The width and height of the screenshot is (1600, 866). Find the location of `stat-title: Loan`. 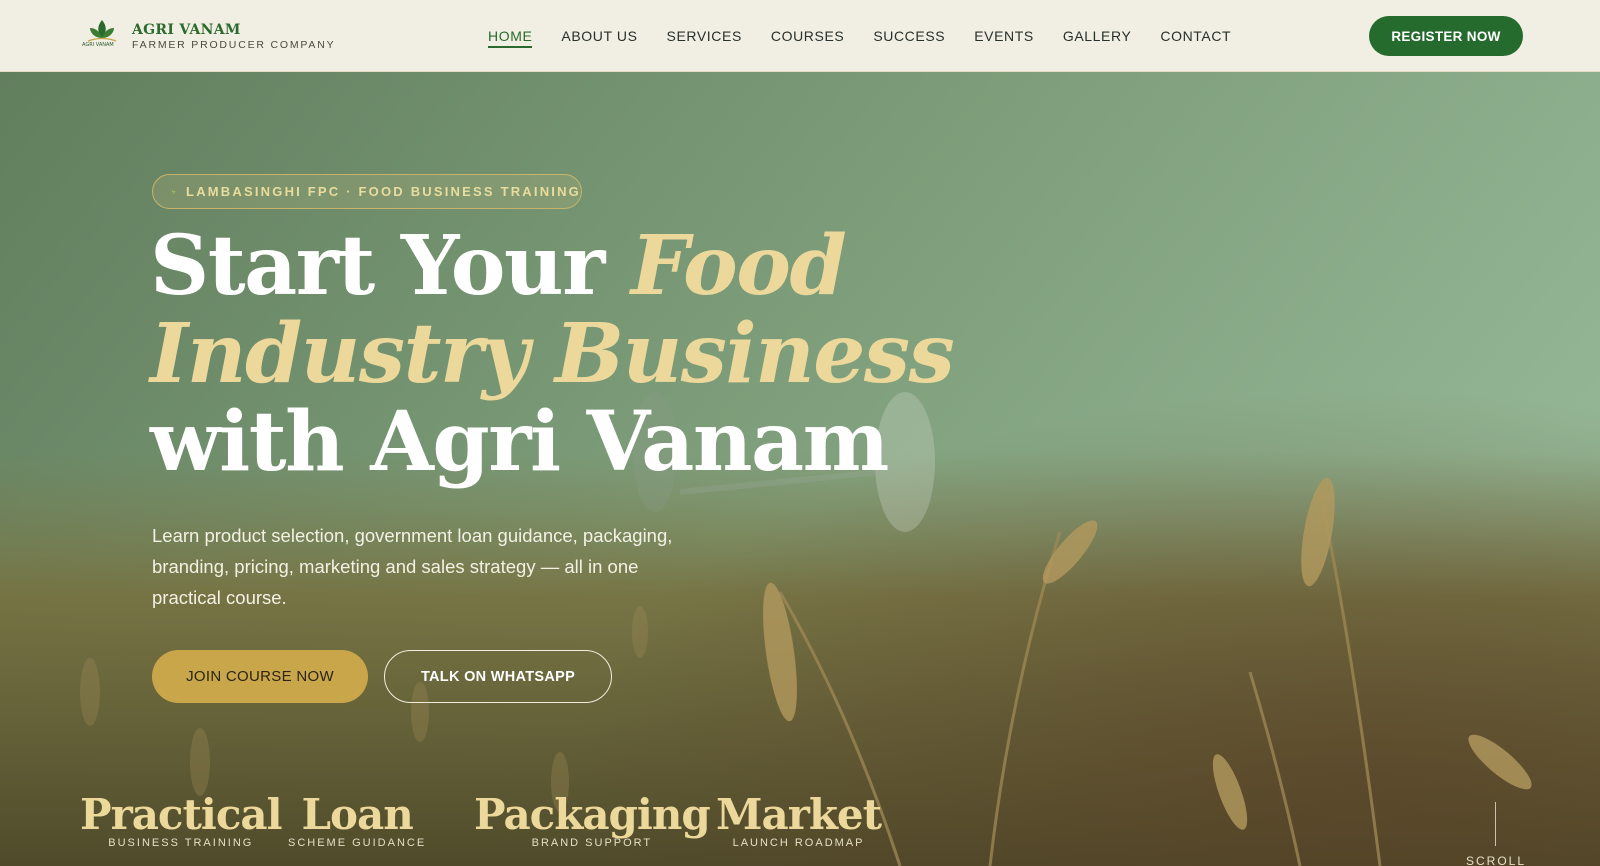

stat-title: Loan is located at coordinates (357, 814).